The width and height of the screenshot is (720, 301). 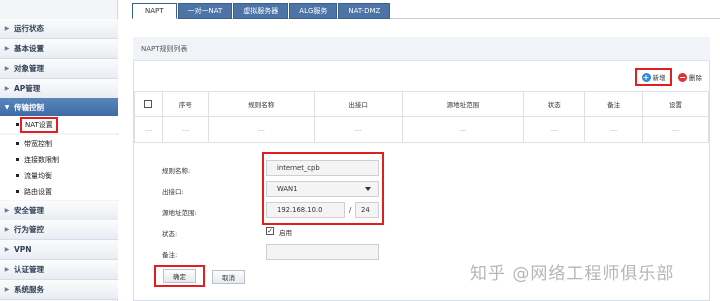 I want to click on sidebar-item-label: 安全管理, so click(x=29, y=210).